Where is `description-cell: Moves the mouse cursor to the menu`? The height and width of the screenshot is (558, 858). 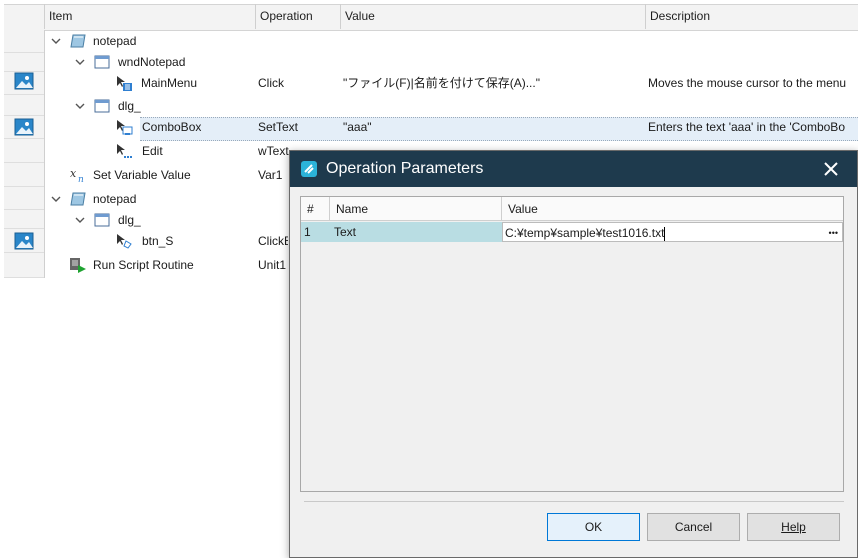
description-cell: Moves the mouse cursor to the menu is located at coordinates (753, 83).